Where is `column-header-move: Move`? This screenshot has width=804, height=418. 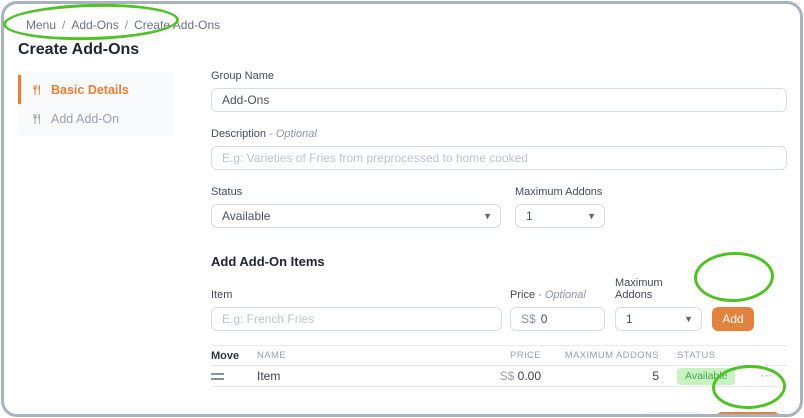
column-header-move: Move is located at coordinates (225, 355).